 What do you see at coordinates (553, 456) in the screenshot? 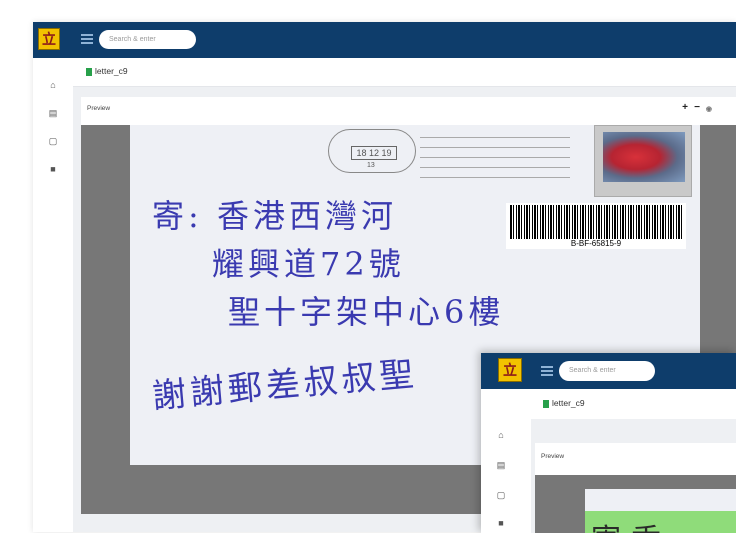
I see `overlay-preview-title: Preview` at bounding box center [553, 456].